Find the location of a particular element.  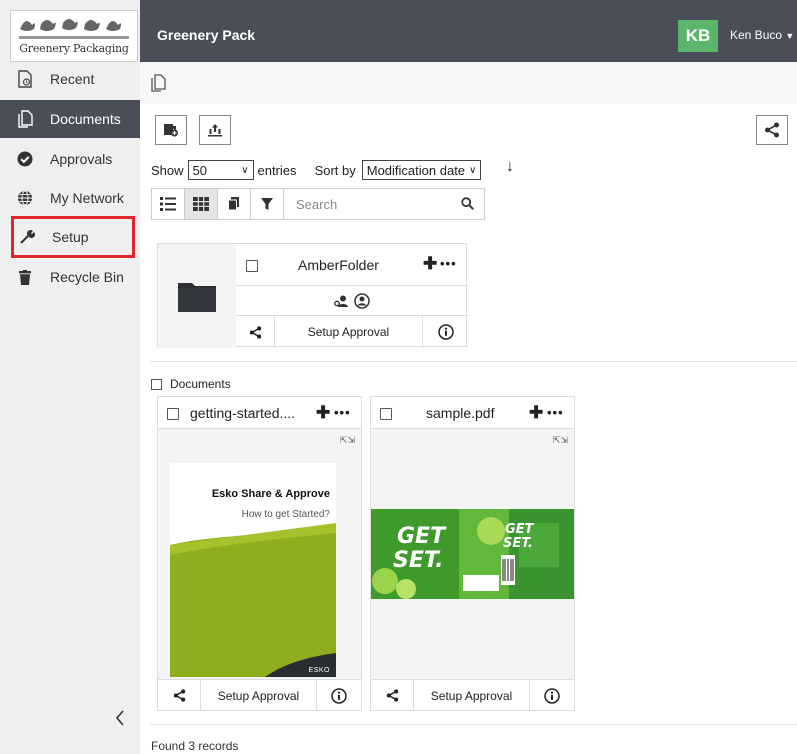

search-placeholder: Search is located at coordinates (317, 204).